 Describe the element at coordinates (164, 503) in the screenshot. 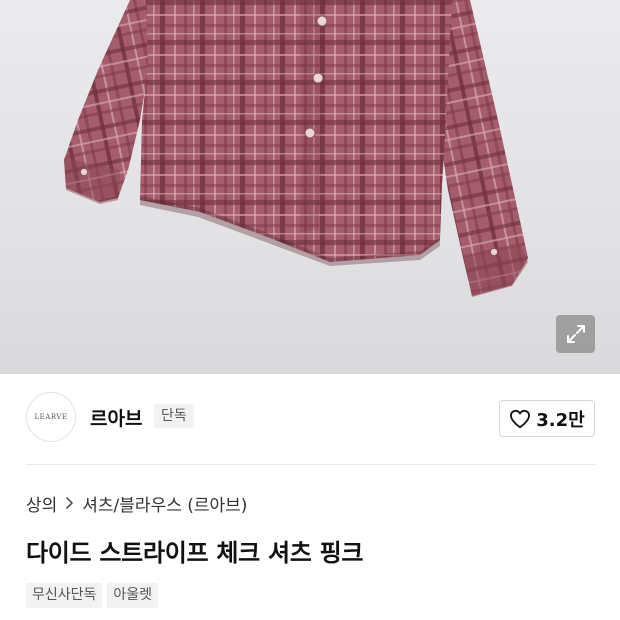

I see `breadcrumb-subcategory: 셔츠/블라우스 (르아브)` at that location.